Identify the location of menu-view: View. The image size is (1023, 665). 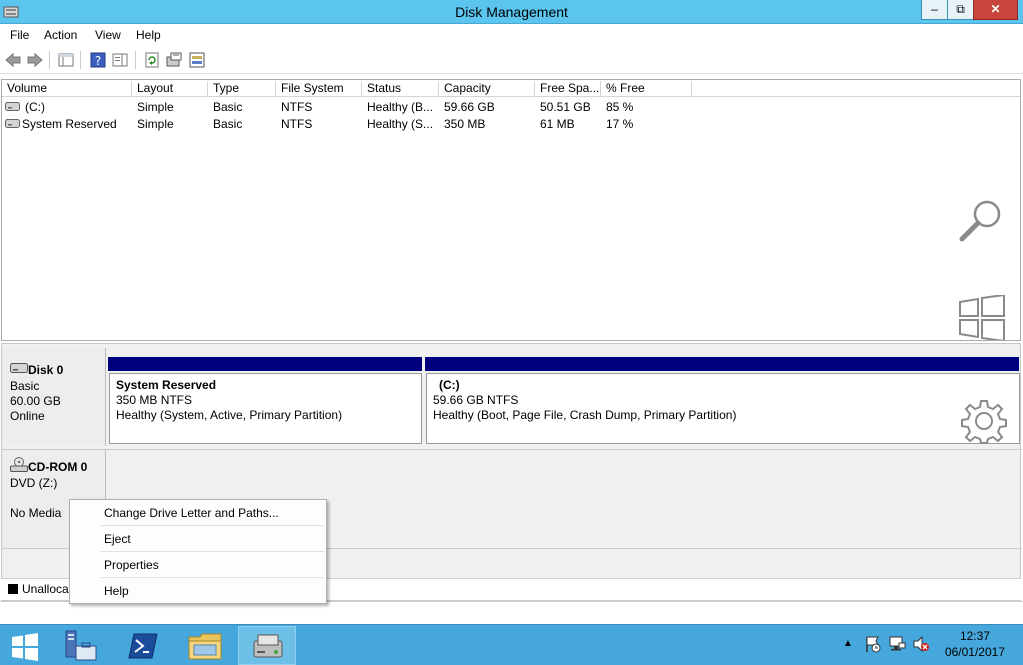
(108, 35).